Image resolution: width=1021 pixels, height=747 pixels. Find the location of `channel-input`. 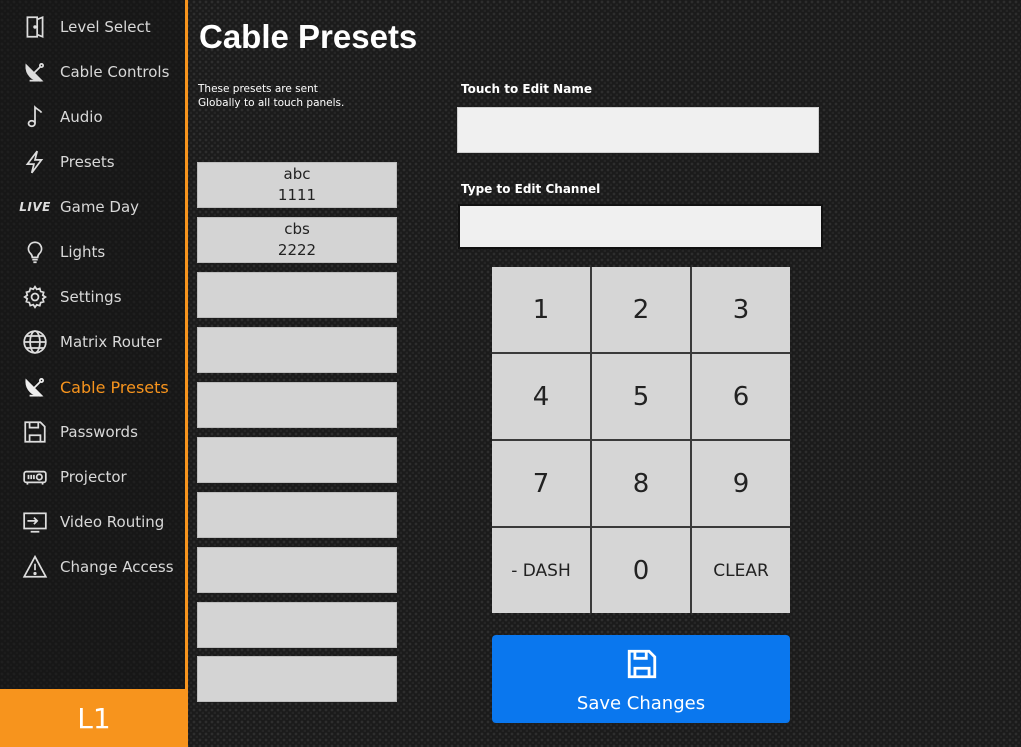

channel-input is located at coordinates (640, 226).